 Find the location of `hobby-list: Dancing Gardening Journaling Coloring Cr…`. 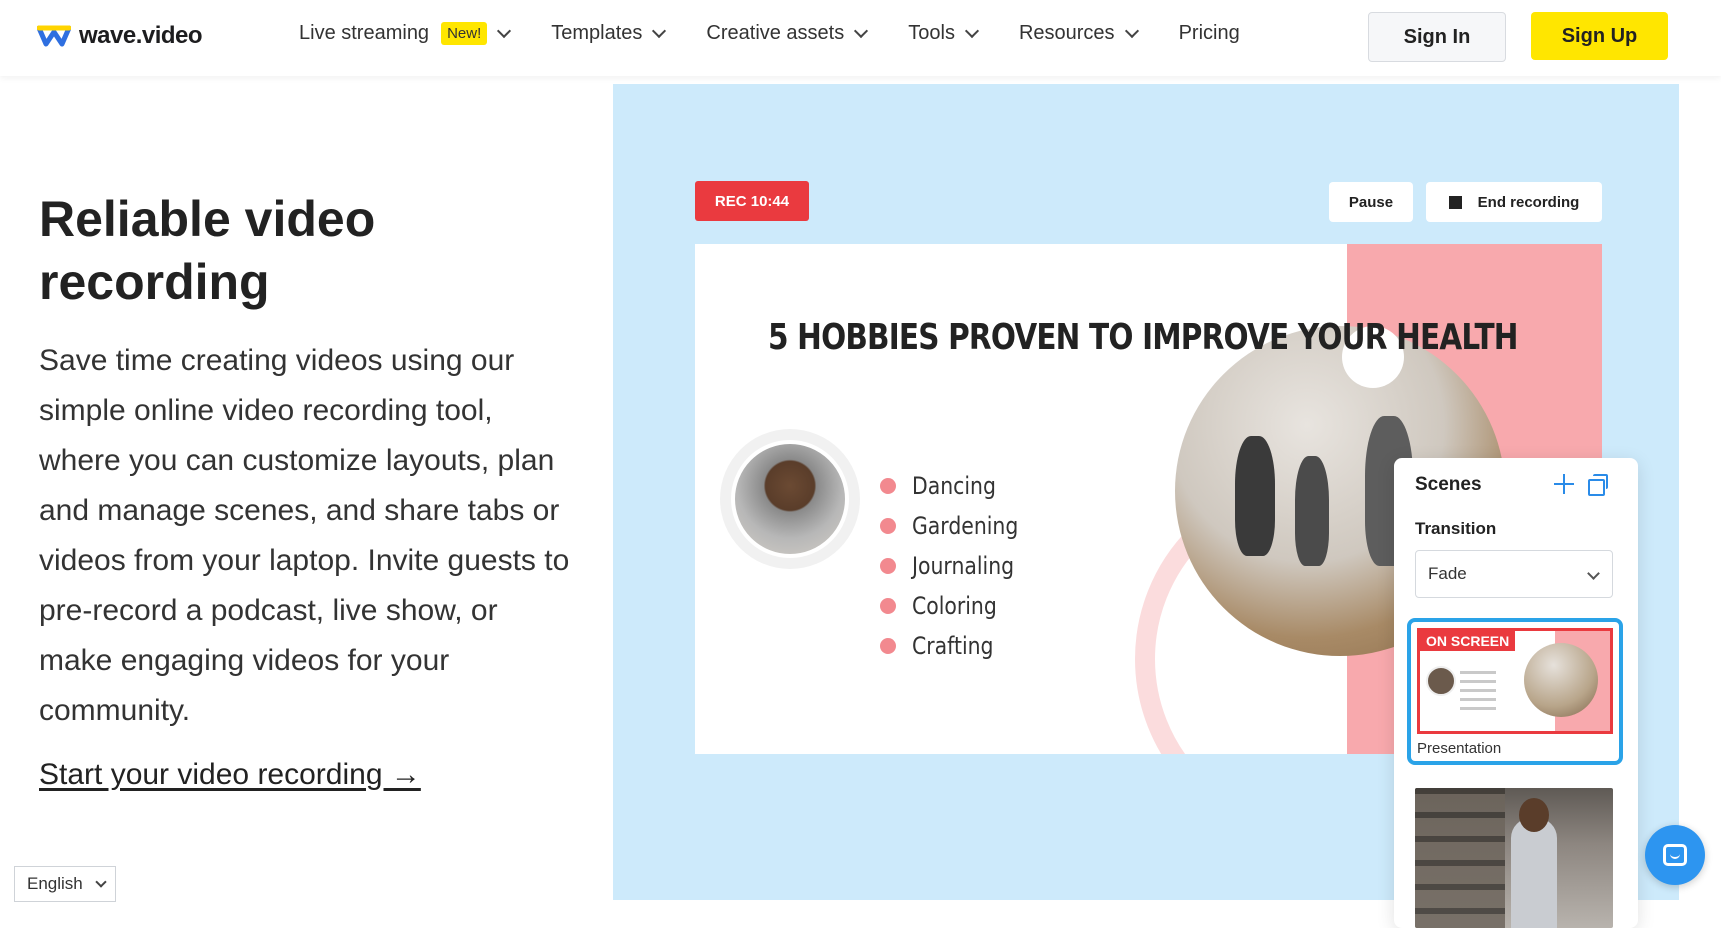

hobby-list: Dancing Gardening Journaling Coloring Cr… is located at coordinates (958, 566).